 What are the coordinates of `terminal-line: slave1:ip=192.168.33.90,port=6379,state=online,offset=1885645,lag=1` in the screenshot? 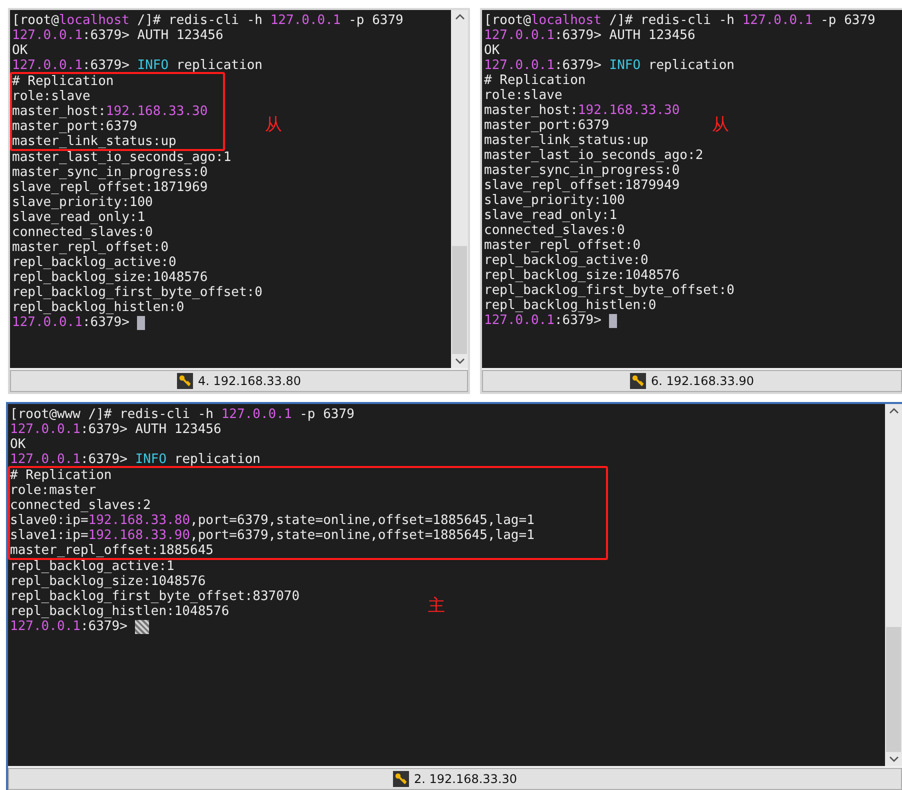 It's located at (273, 535).